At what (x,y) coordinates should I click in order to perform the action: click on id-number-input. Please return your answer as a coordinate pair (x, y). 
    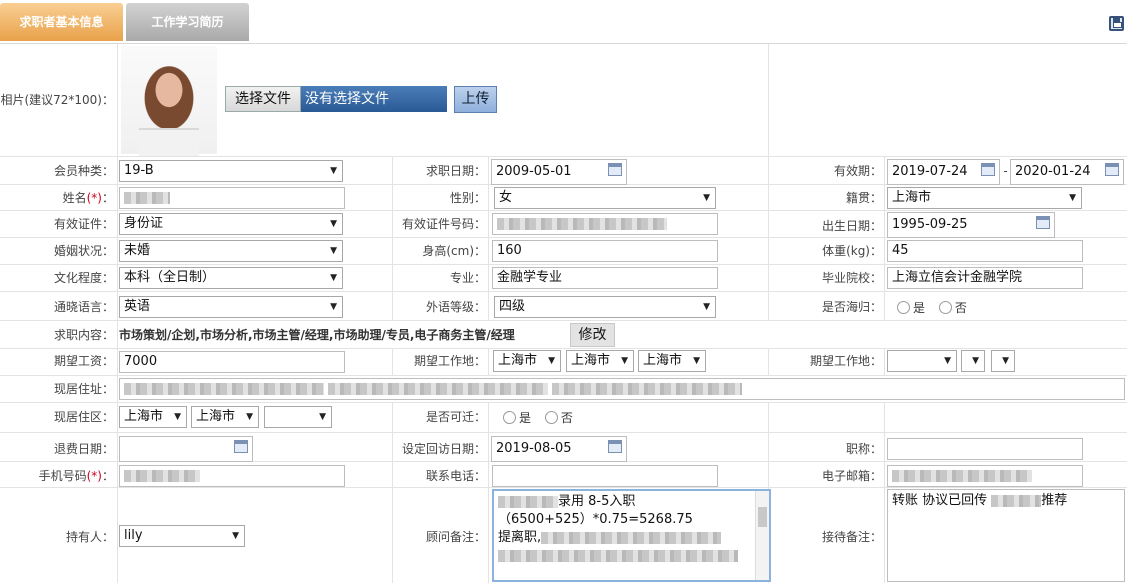
    Looking at the image, I should click on (605, 224).